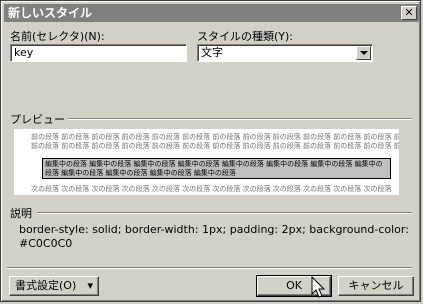 This screenshot has height=304, width=423. I want to click on cancel-button: キャンセル, so click(376, 286).